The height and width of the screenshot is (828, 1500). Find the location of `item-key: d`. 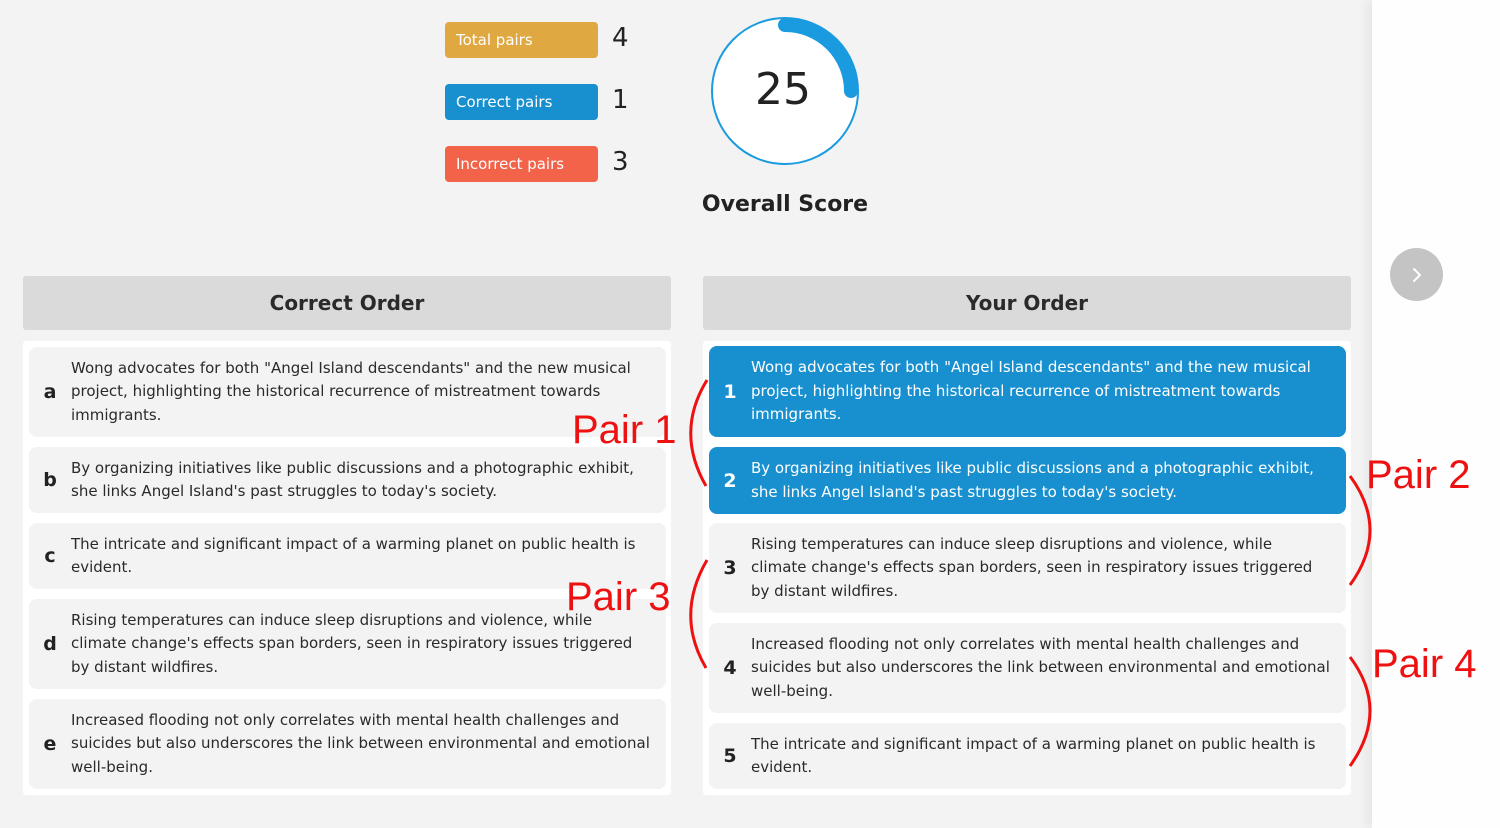

item-key: d is located at coordinates (50, 644).